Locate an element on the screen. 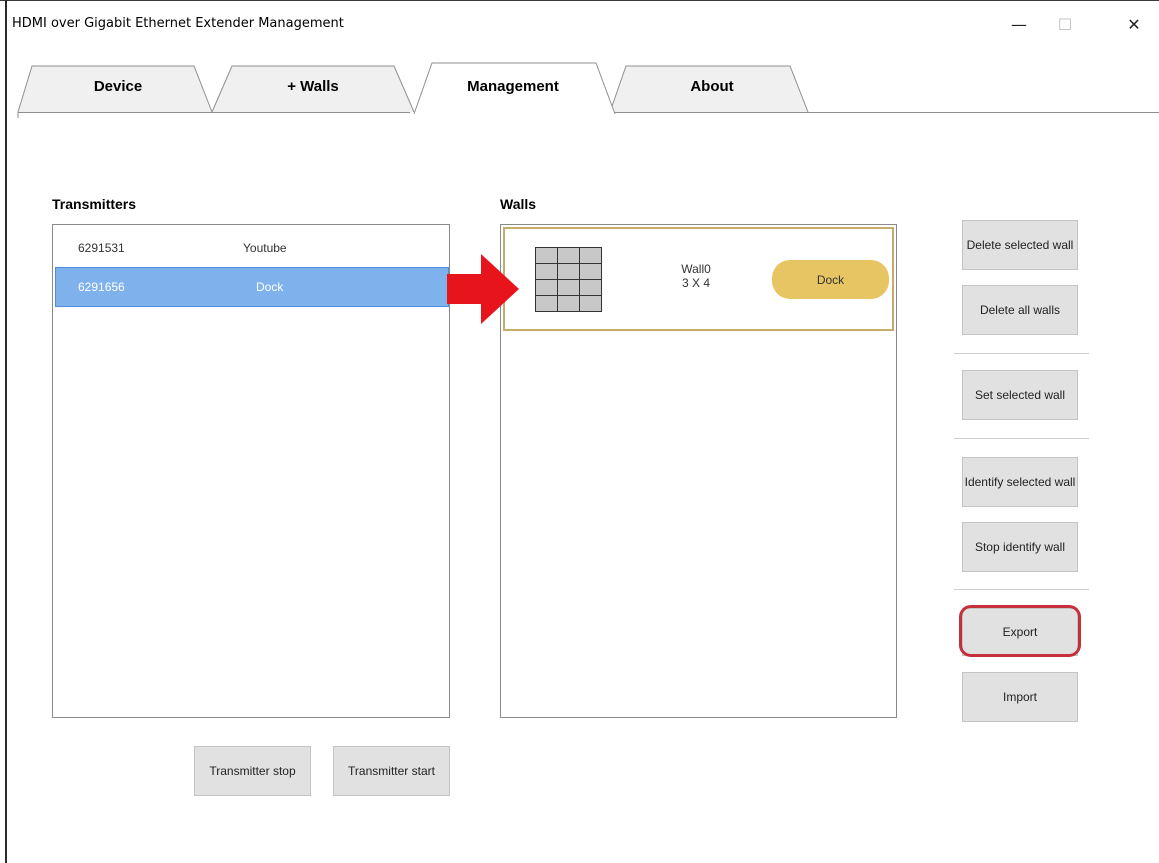 The width and height of the screenshot is (1159, 863). transmitter-stop-button: Transmitter stop is located at coordinates (252, 771).